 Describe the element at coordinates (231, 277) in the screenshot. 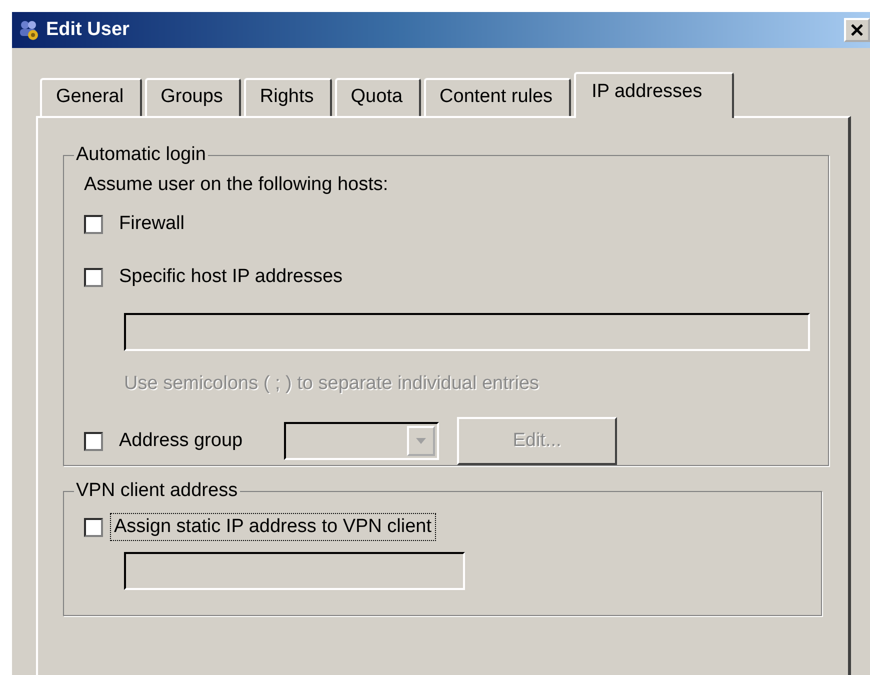

I see `checkbox-label: Specific host IP addresses` at that location.